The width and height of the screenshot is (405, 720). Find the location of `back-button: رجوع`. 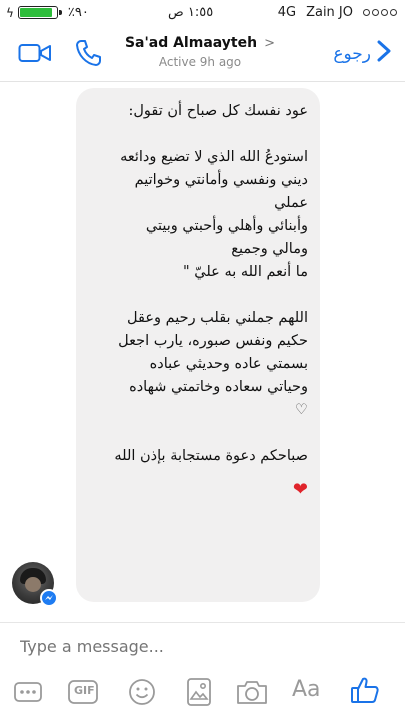

back-button: رجوع is located at coordinates (362, 53).